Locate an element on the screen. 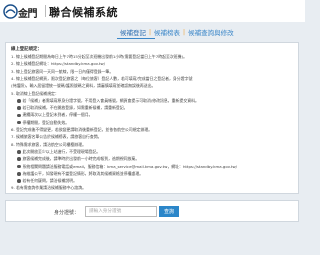  rule-item: 6. 登記完成後不得變更，若欲變更請取消後重新登記，並依各航空公司規定辦理。 is located at coordinates (81, 129).